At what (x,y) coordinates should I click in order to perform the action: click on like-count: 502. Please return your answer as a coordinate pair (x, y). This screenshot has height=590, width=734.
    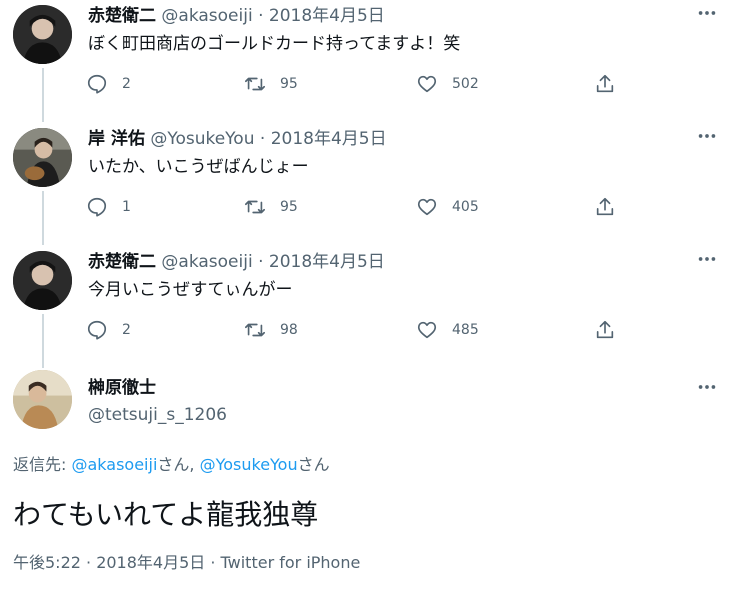
    Looking at the image, I should click on (465, 84).